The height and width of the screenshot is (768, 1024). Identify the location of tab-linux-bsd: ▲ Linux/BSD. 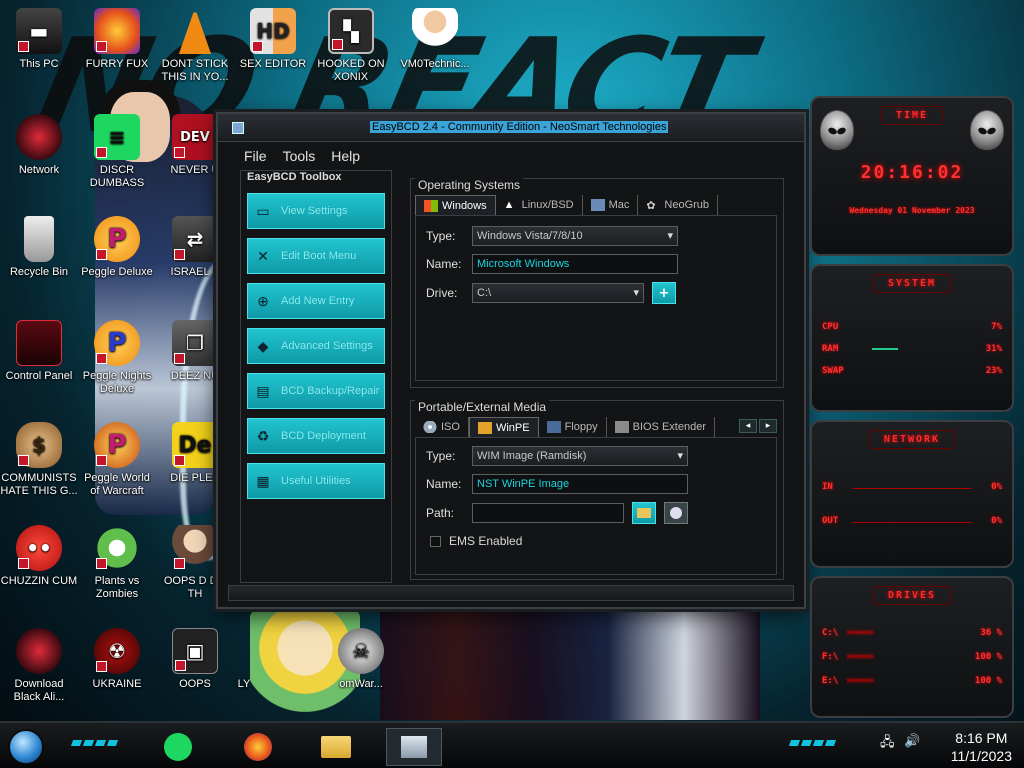
(539, 205).